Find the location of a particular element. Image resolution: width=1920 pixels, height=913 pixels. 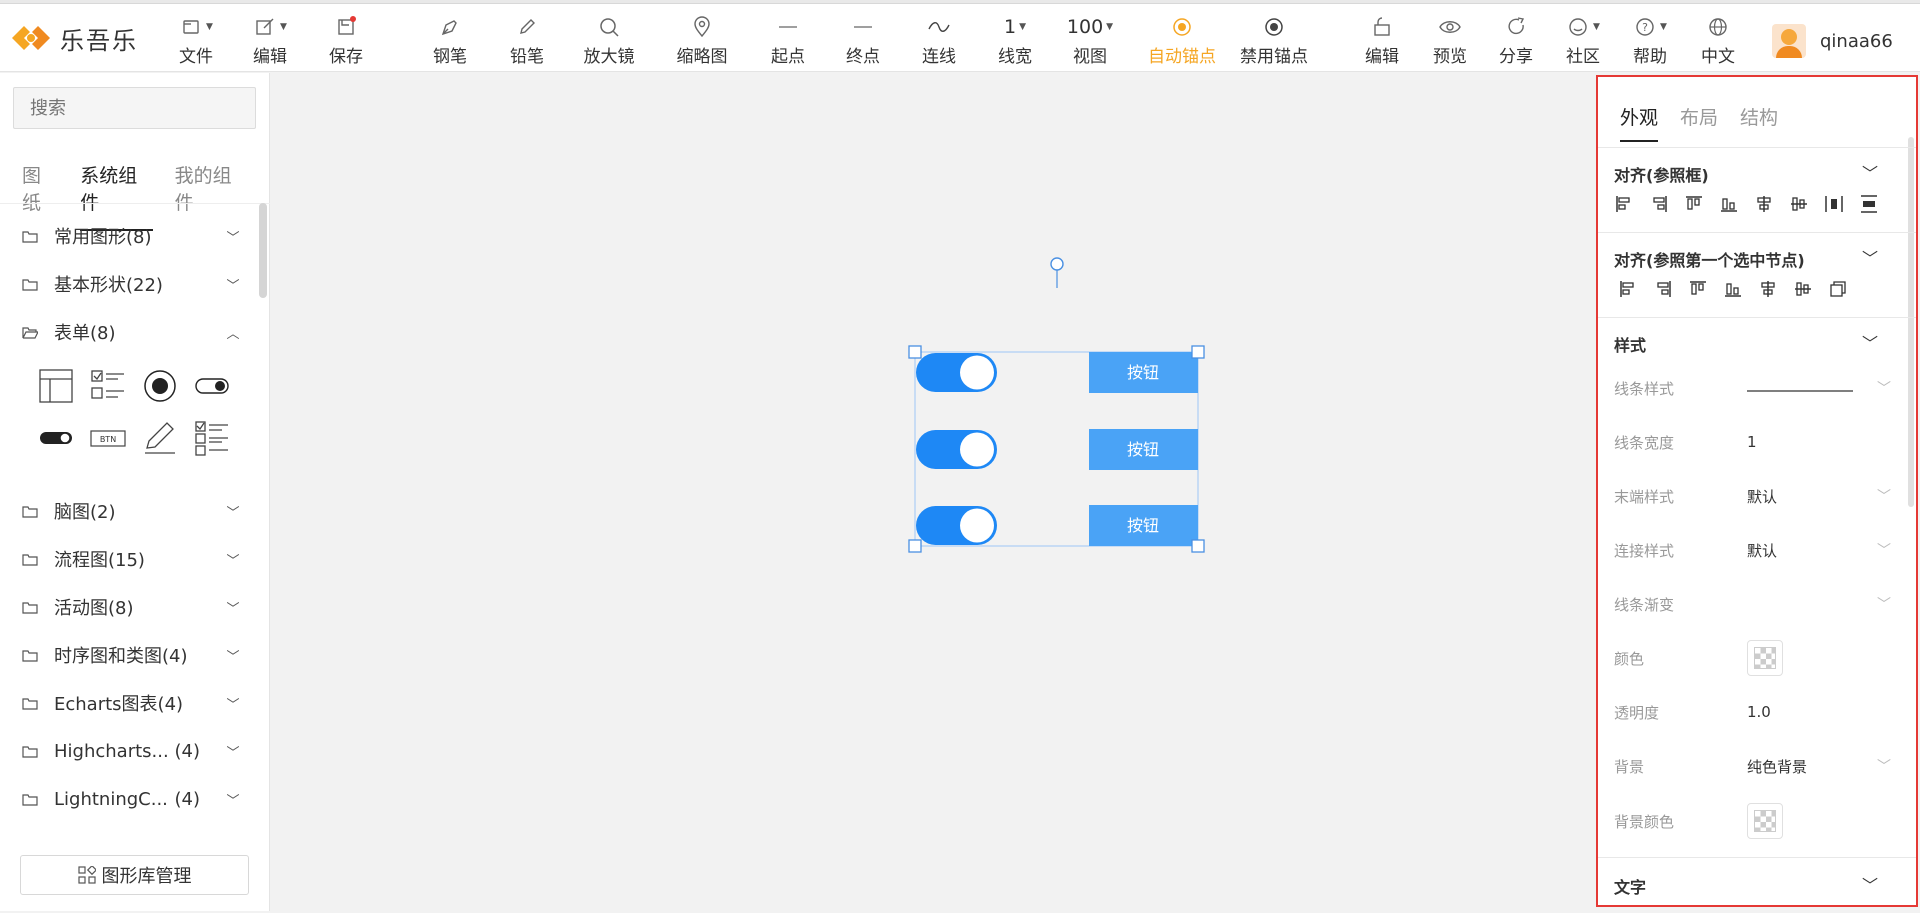

language-menu: 中文 is located at coordinates (1718, 40).